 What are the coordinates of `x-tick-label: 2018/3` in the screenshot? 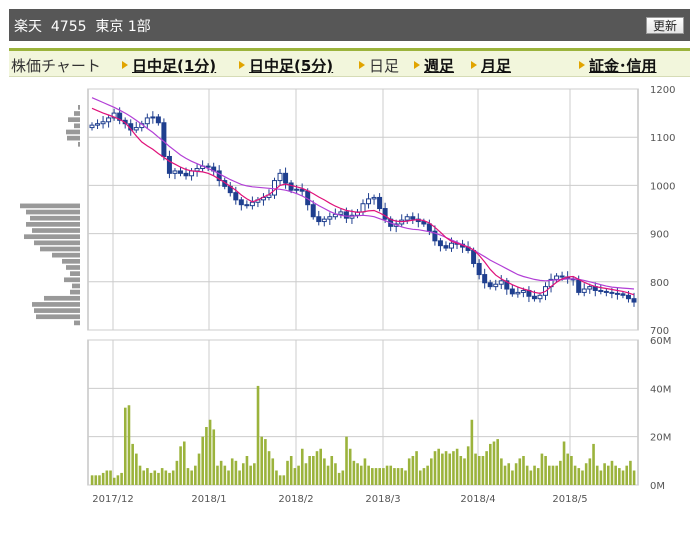 It's located at (382, 499).